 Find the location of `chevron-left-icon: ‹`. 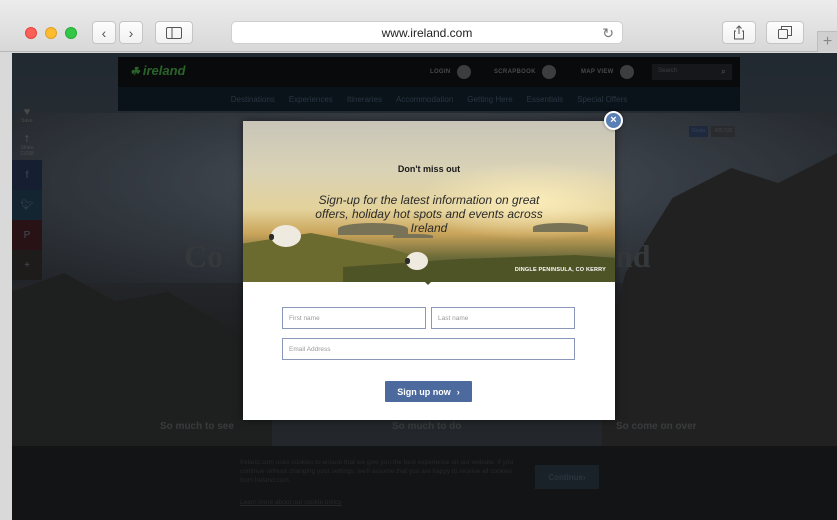

chevron-left-icon: ‹ is located at coordinates (104, 32).